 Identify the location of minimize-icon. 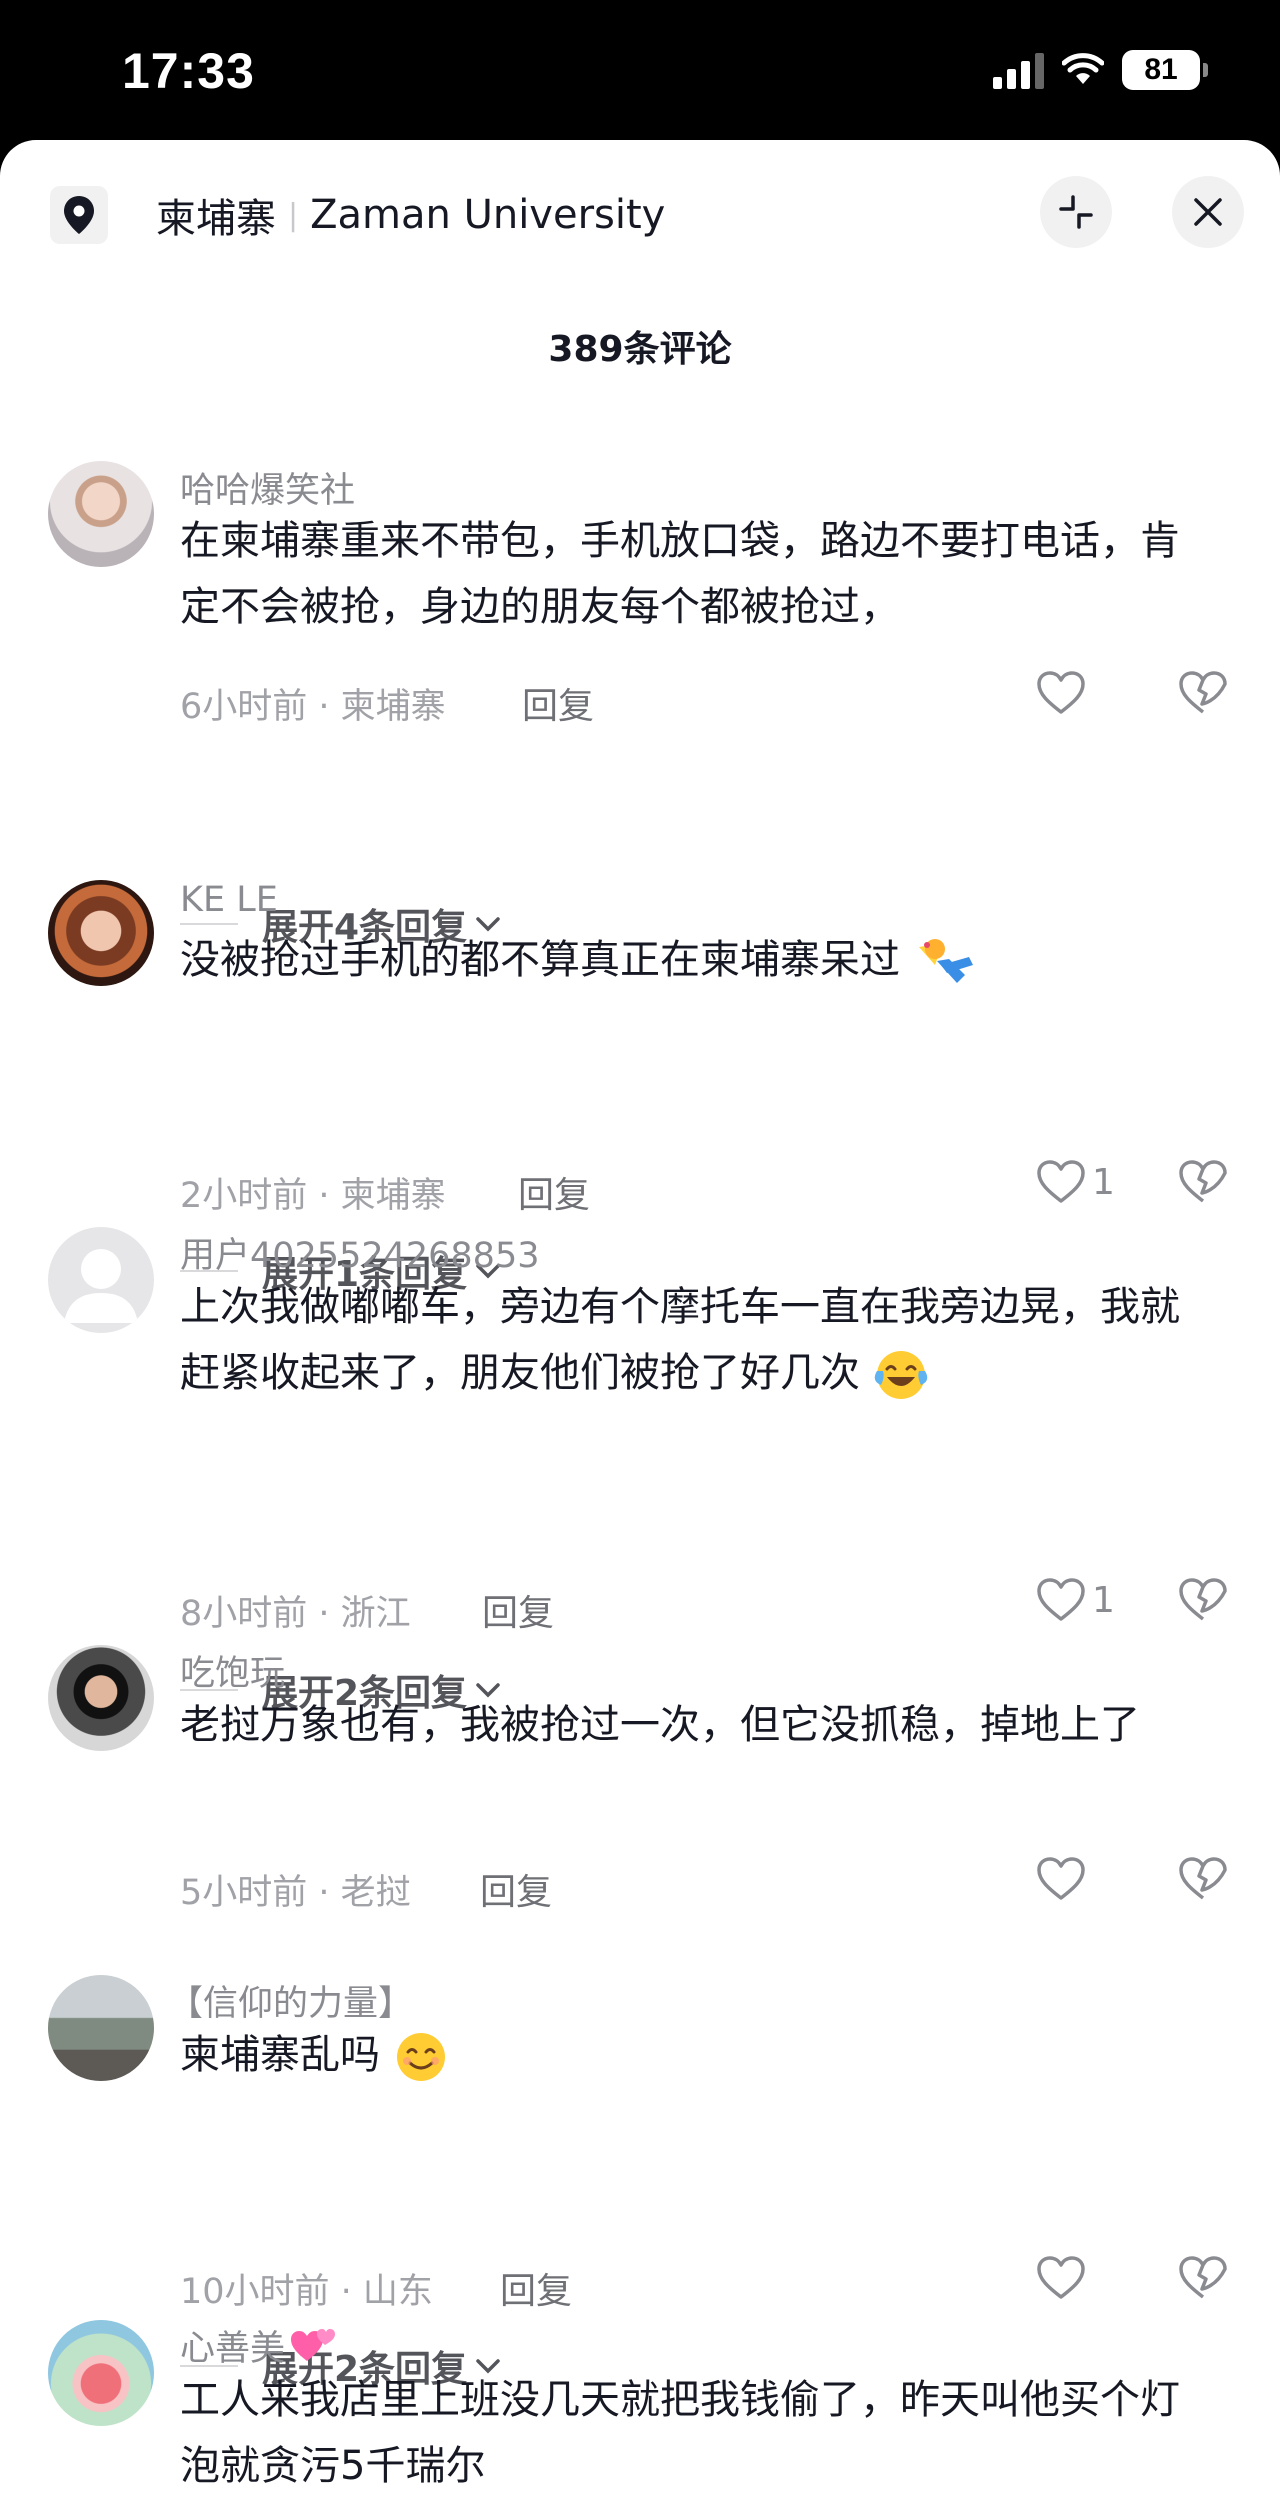
(1076, 212).